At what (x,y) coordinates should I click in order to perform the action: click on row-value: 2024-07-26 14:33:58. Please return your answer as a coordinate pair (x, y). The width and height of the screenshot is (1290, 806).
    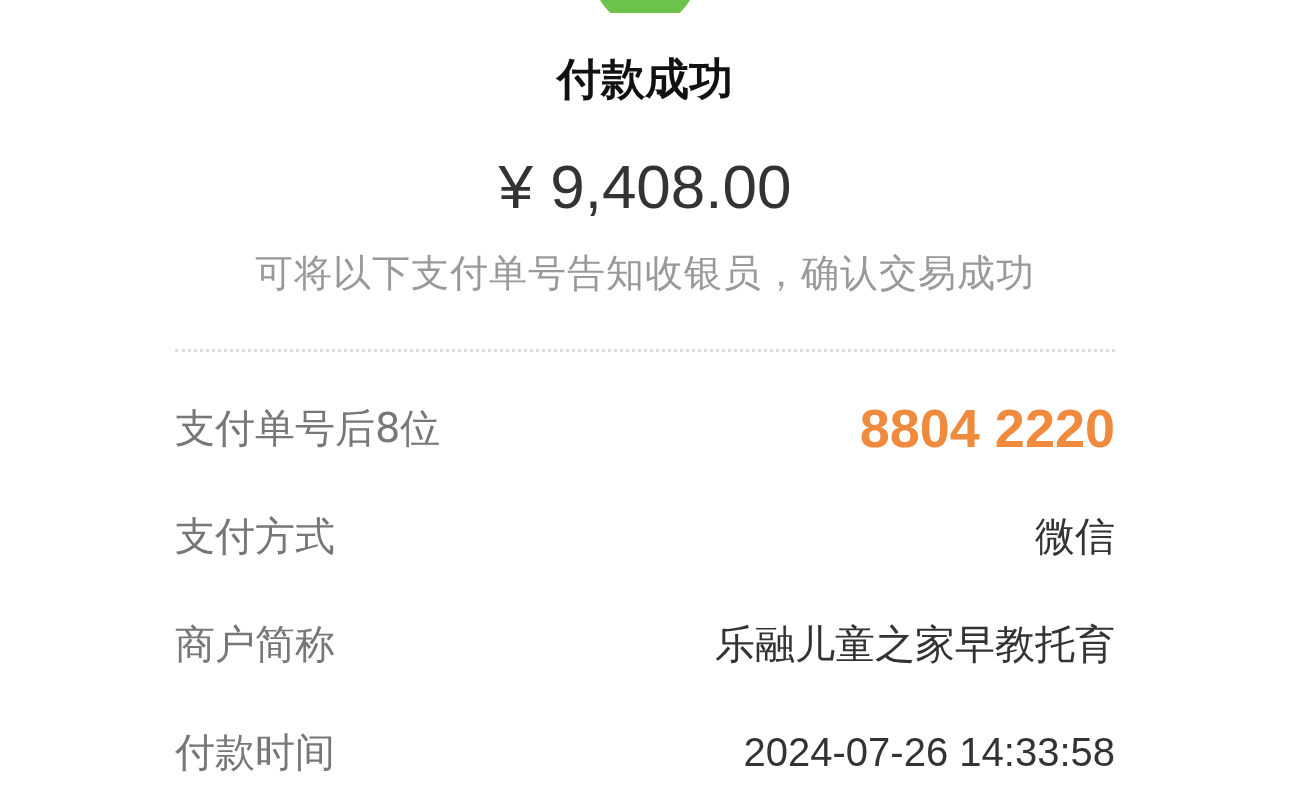
    Looking at the image, I should click on (929, 752).